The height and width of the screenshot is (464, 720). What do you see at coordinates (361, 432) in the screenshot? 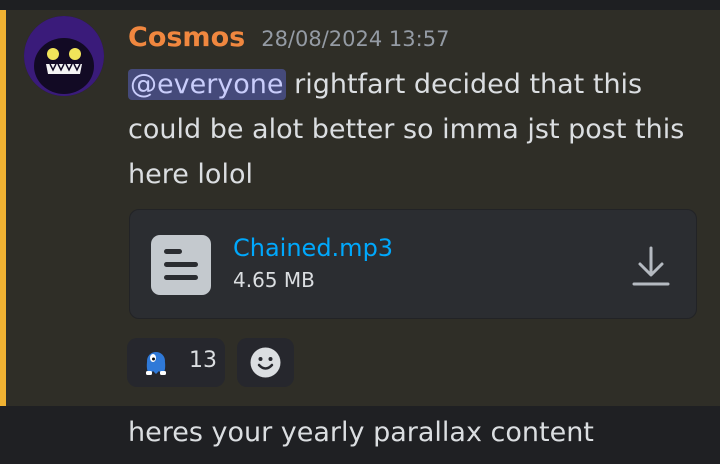
I see `next-message-text: heres your yearly parallax content` at bounding box center [361, 432].